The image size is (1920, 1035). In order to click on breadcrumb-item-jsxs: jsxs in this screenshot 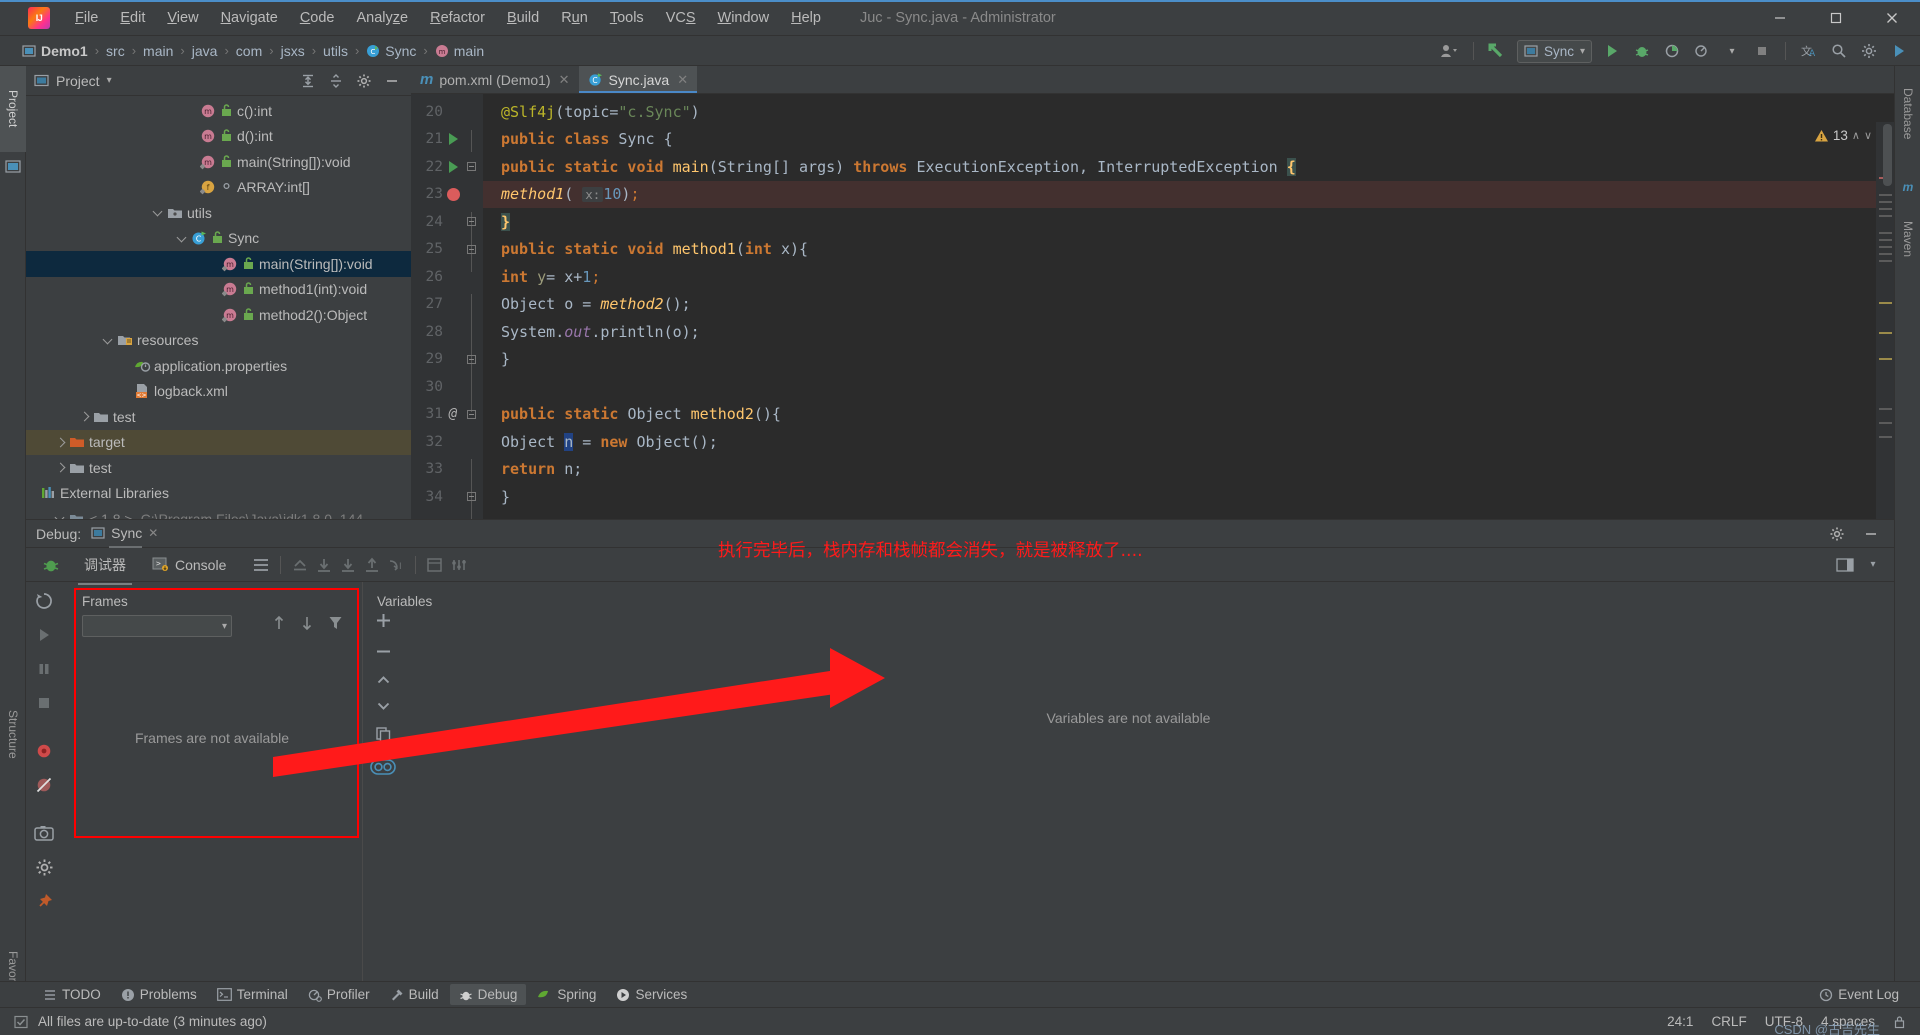, I will do `click(293, 51)`.